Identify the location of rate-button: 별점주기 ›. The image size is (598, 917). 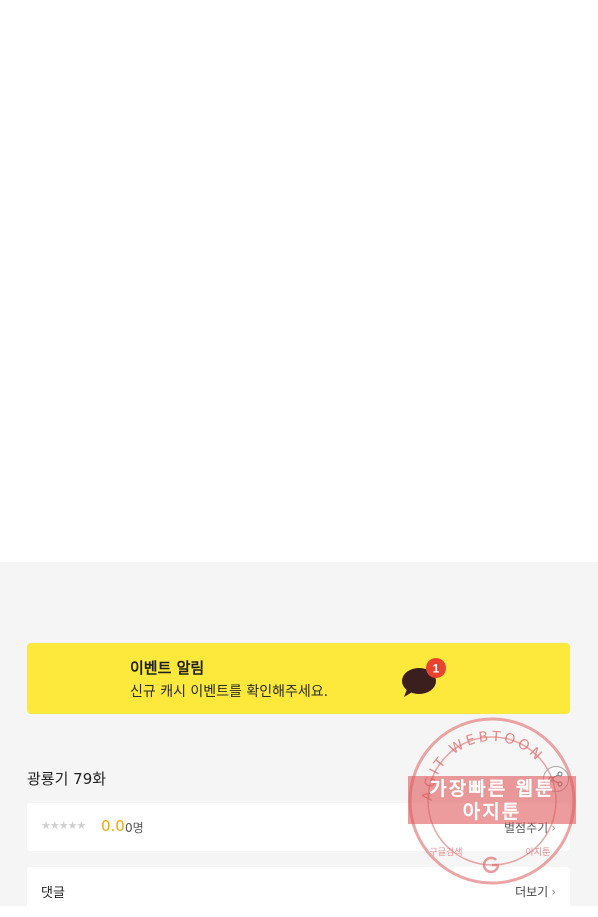
(530, 827).